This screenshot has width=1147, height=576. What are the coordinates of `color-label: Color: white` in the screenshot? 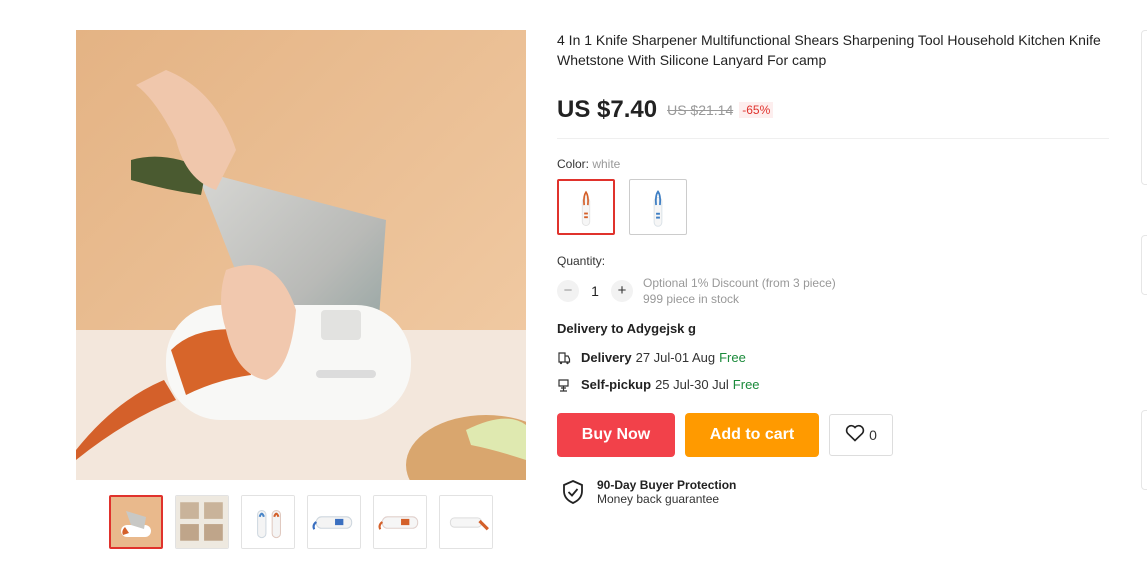 It's located at (834, 164).